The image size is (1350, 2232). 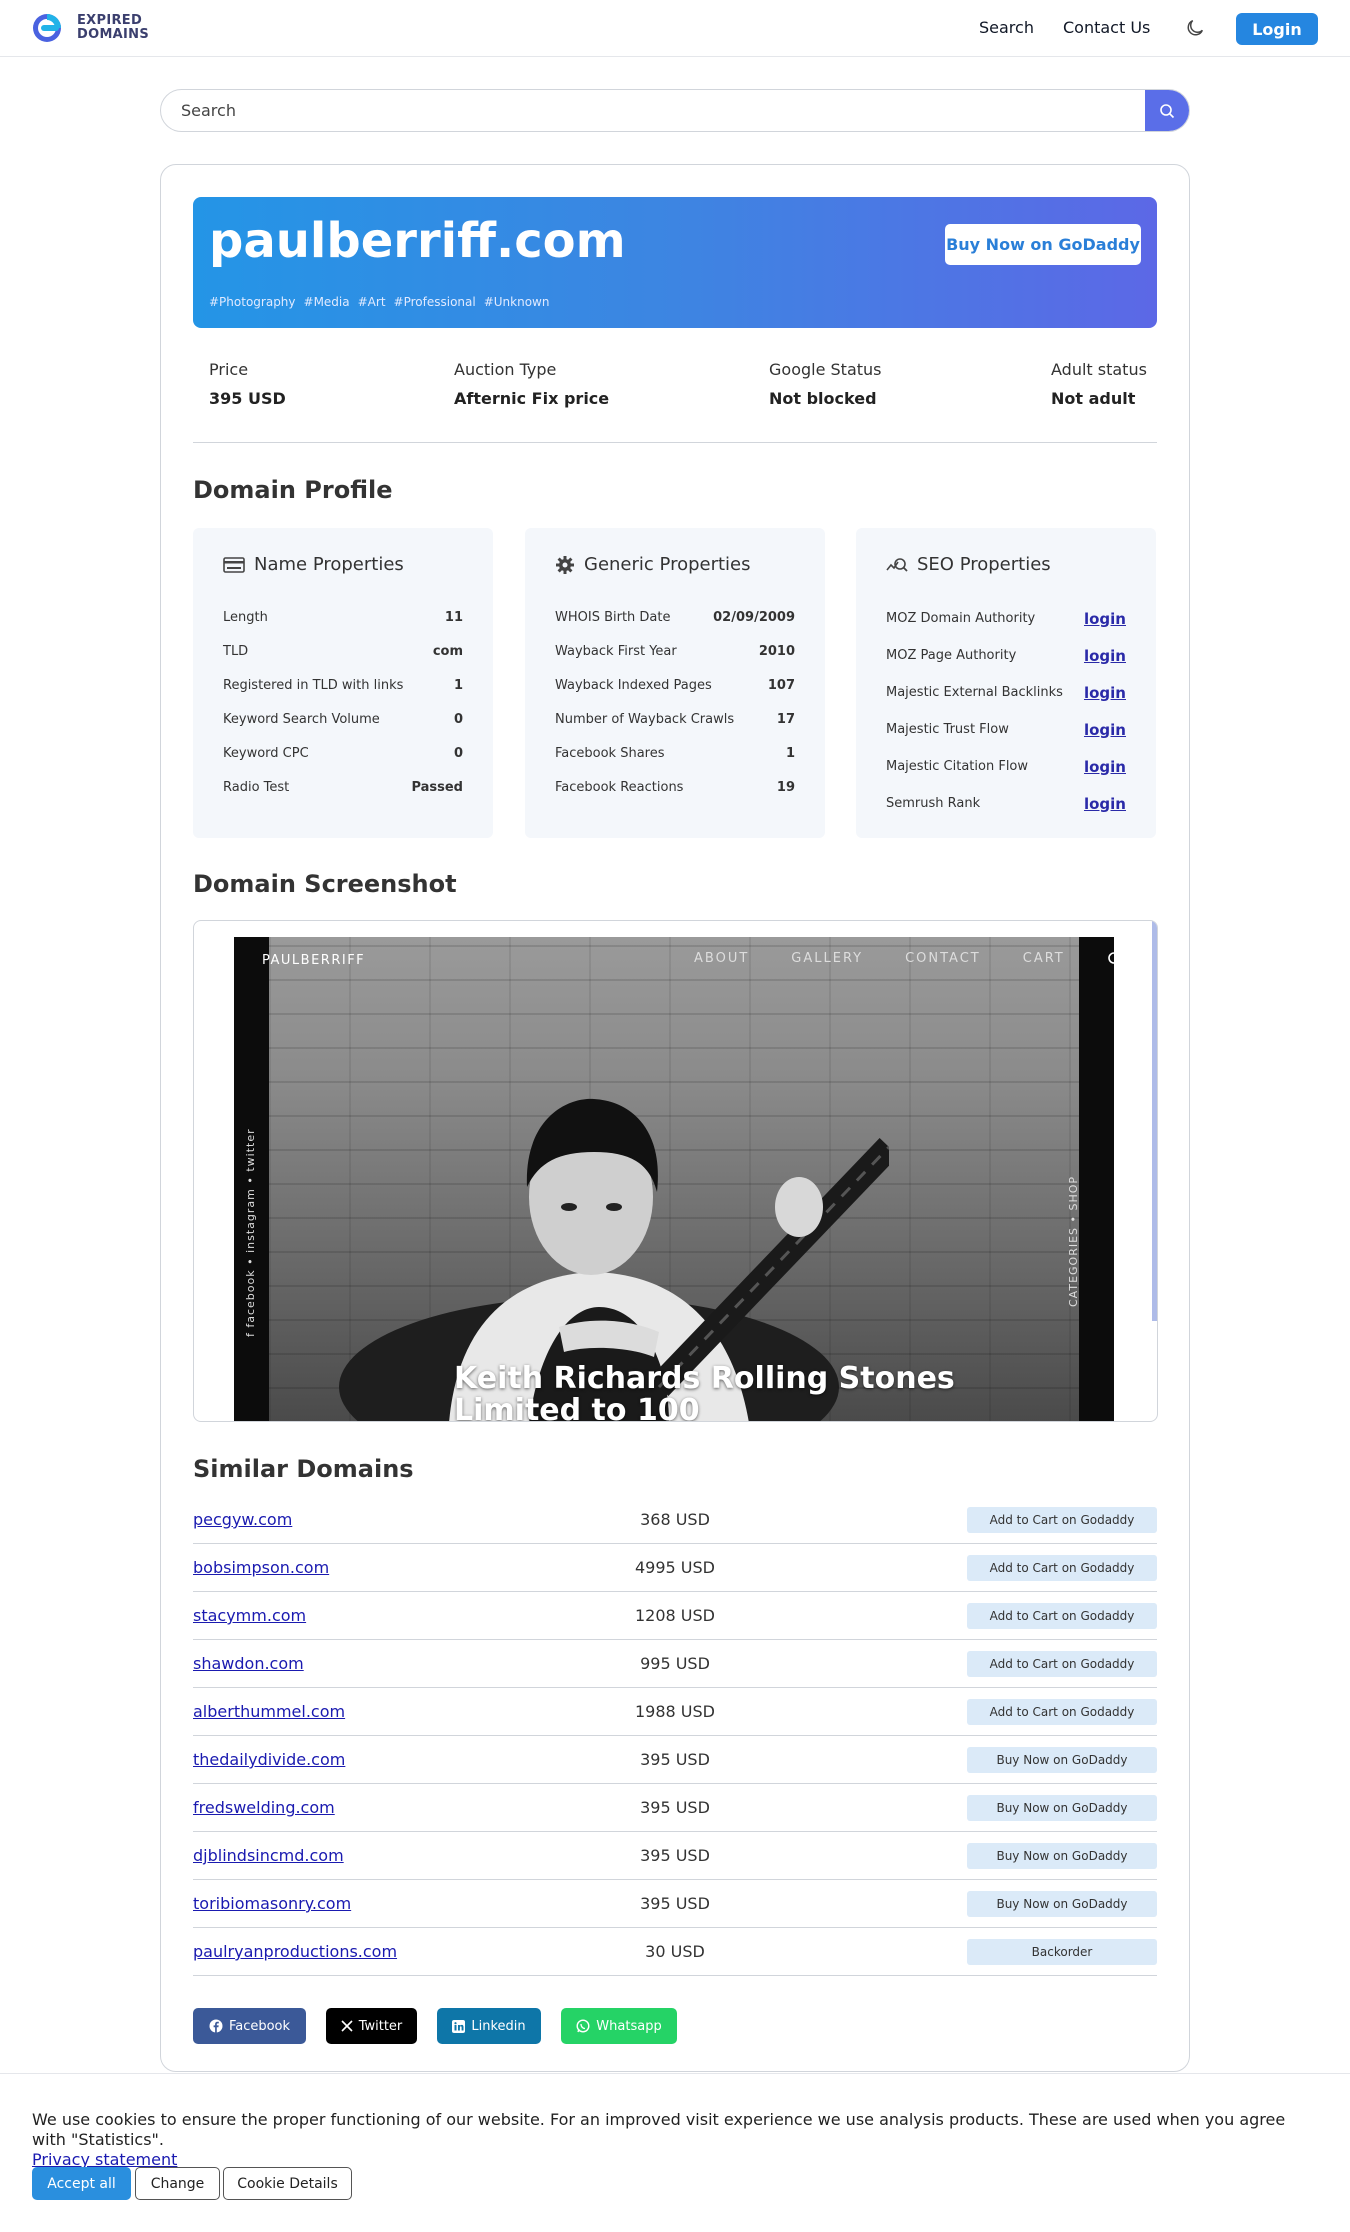 What do you see at coordinates (1195, 28) in the screenshot?
I see `moon-icon` at bounding box center [1195, 28].